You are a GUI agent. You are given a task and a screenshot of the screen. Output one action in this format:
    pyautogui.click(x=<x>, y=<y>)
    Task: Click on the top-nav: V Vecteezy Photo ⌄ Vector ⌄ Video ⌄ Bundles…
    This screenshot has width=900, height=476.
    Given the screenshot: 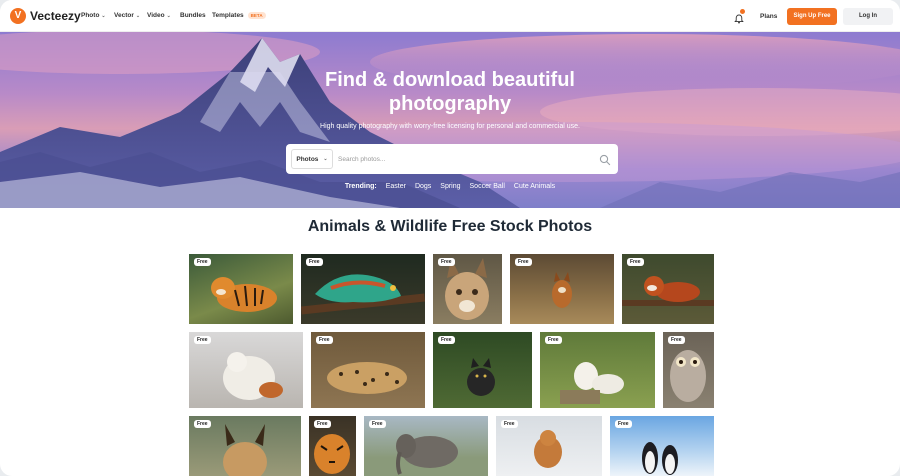 What is the action you would take?
    pyautogui.click(x=450, y=16)
    